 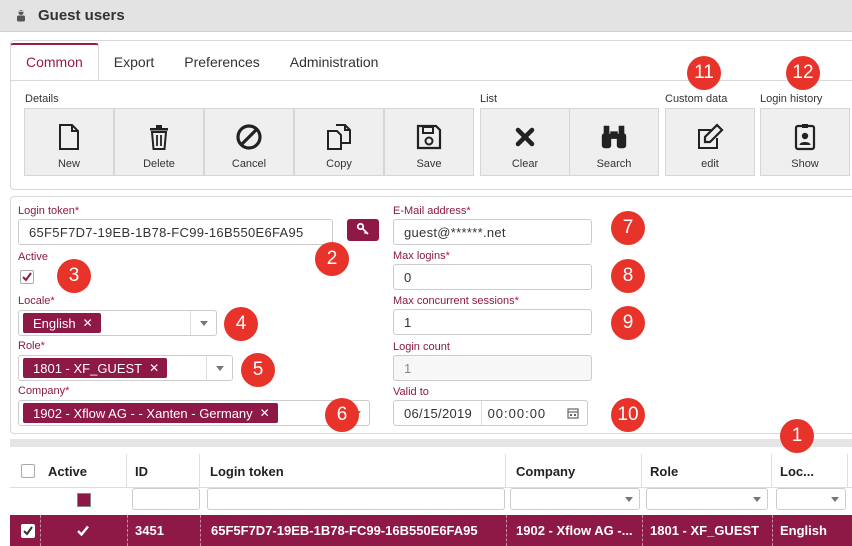 I want to click on annotation-badge-2: 2, so click(x=332, y=259).